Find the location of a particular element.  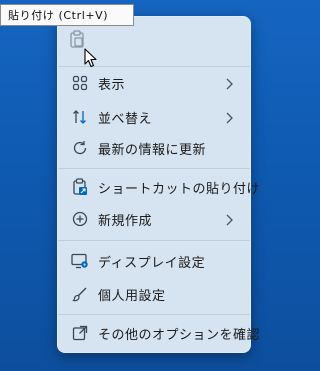

refresh-icon is located at coordinates (80, 148).